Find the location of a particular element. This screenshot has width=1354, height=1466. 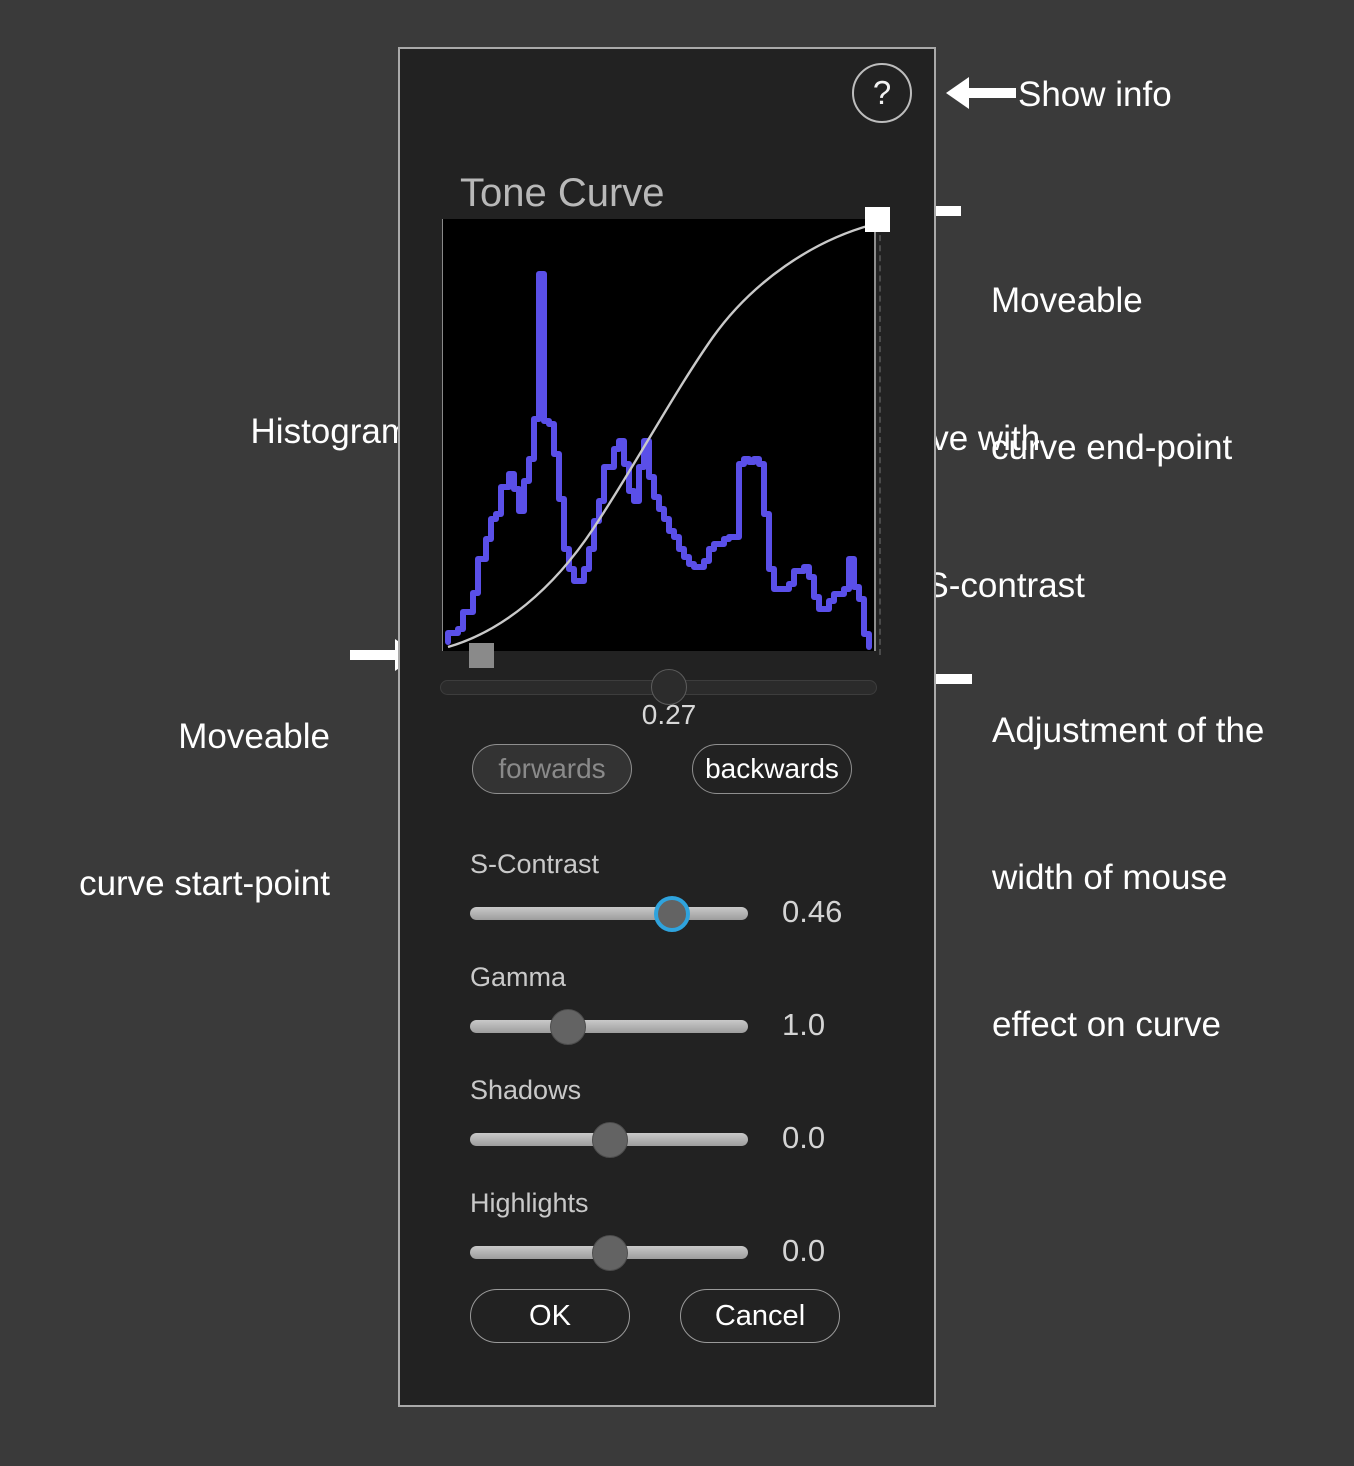

param-shadows: Shadows 0.0 is located at coordinates (680, 1117).